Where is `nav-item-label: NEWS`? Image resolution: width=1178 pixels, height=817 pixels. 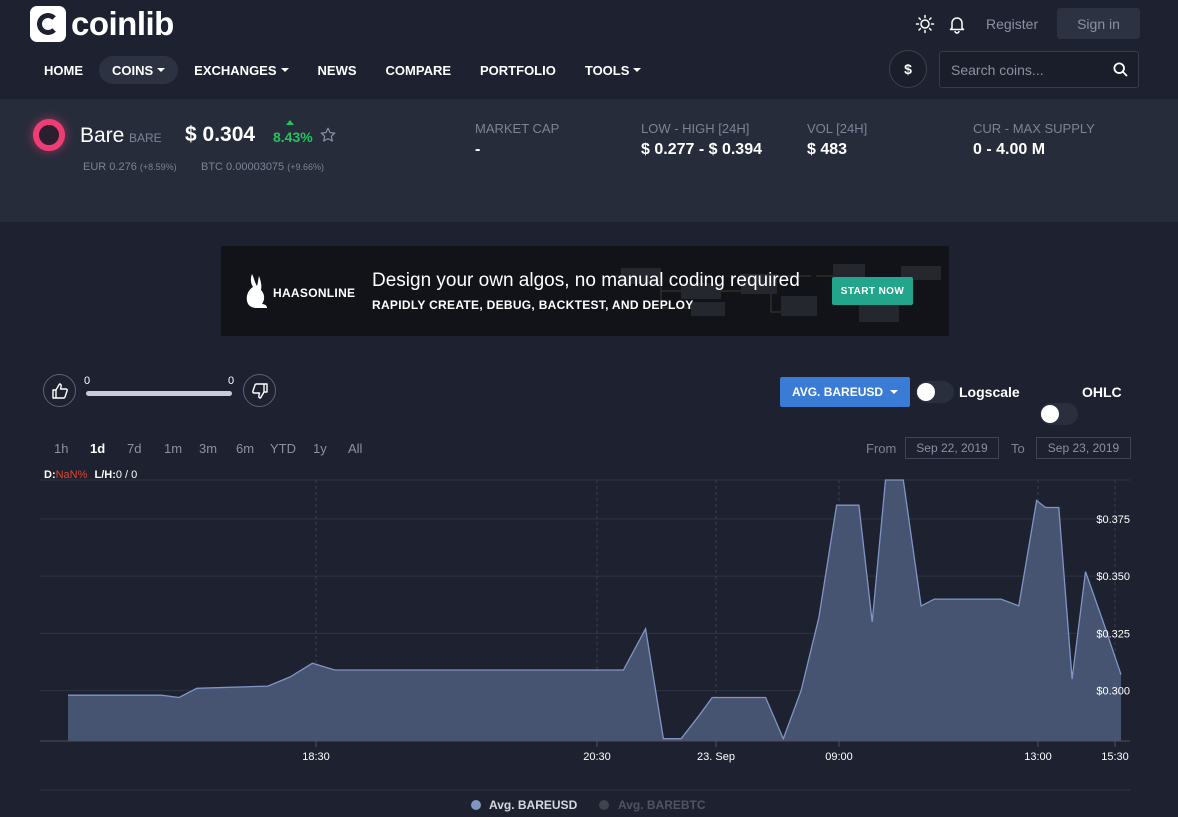
nav-item-label: NEWS is located at coordinates (337, 70).